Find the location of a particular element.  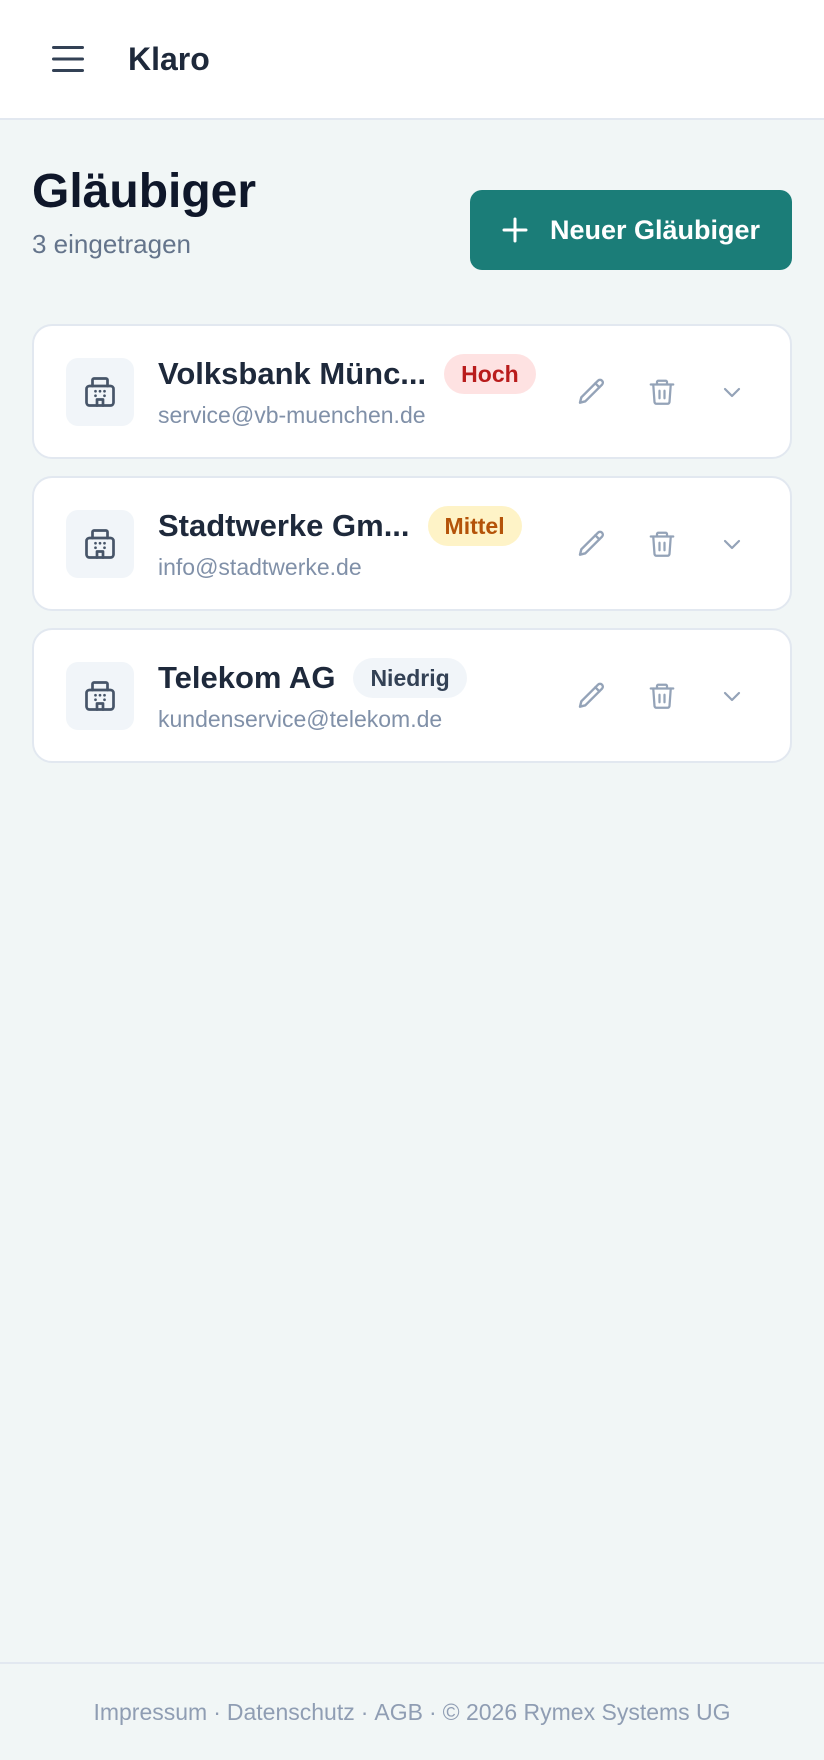

app-title: Klaro is located at coordinates (169, 58).